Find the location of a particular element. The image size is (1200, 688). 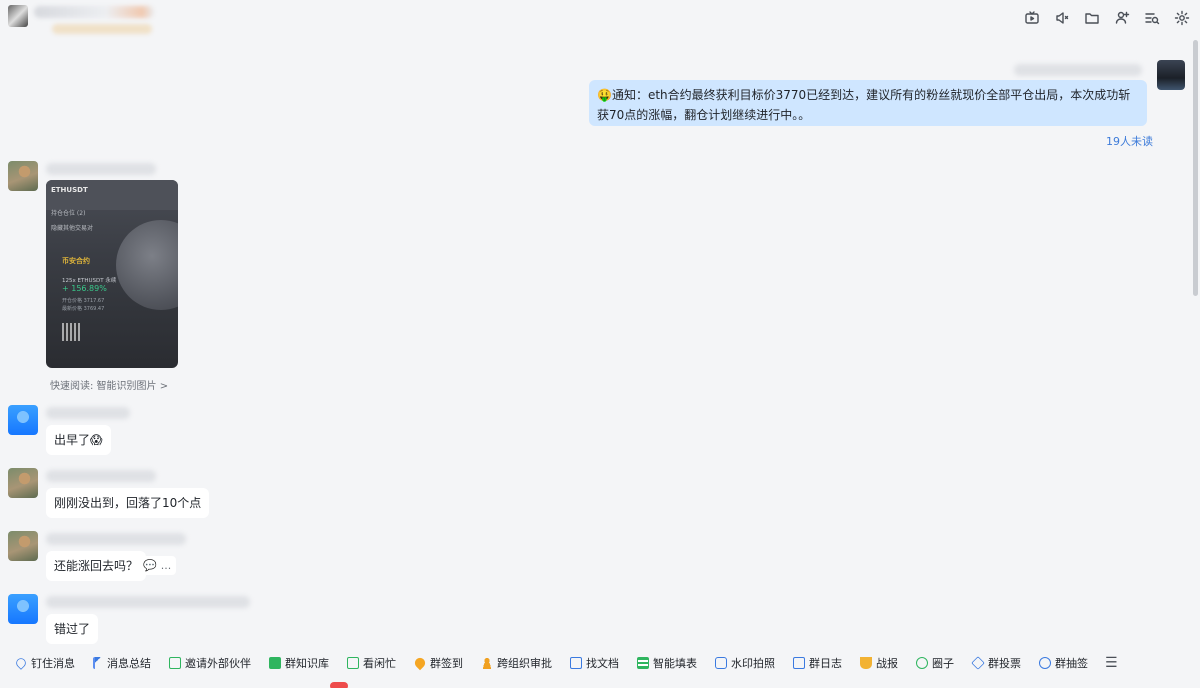

scrollbar is located at coordinates (1195, 168).